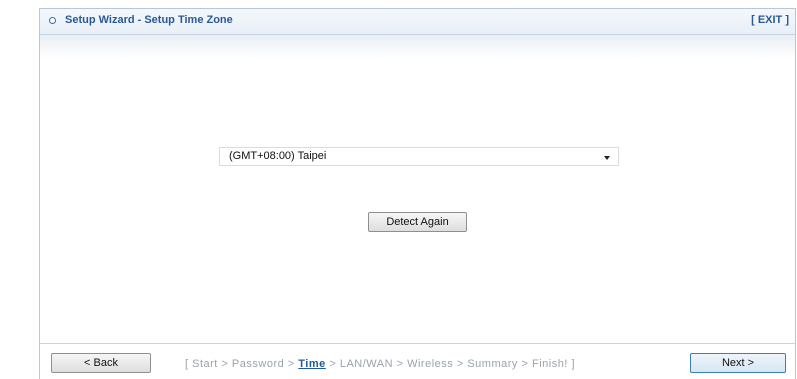 The width and height of the screenshot is (797, 379). Describe the element at coordinates (312, 364) in the screenshot. I see `step-time-current: Time` at that location.